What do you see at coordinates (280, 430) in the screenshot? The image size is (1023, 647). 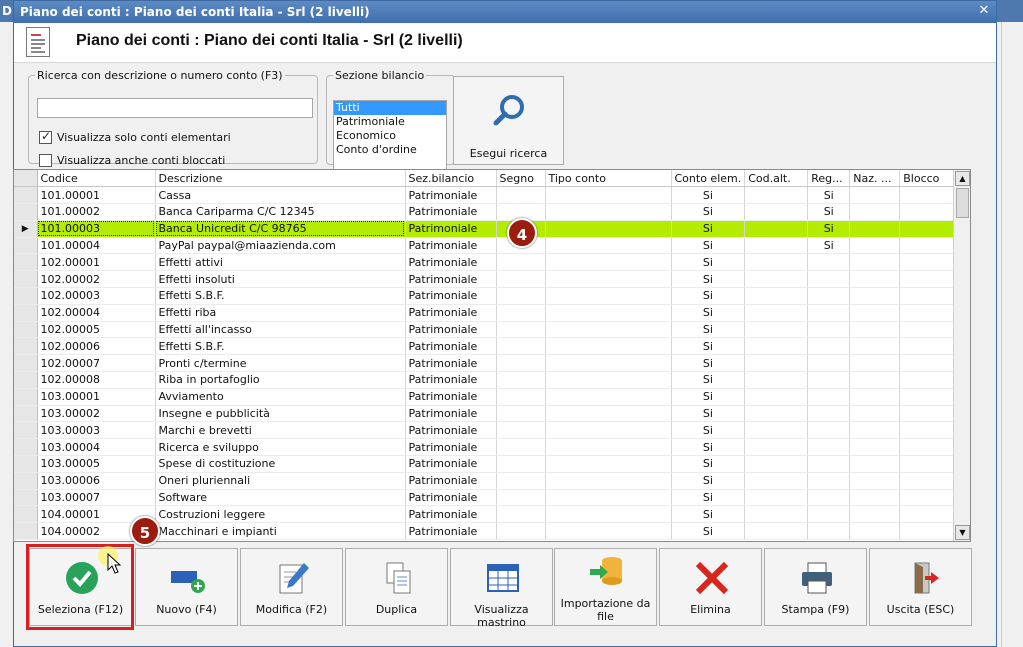 I see `cell-descrizione: Marchi e brevetti` at bounding box center [280, 430].